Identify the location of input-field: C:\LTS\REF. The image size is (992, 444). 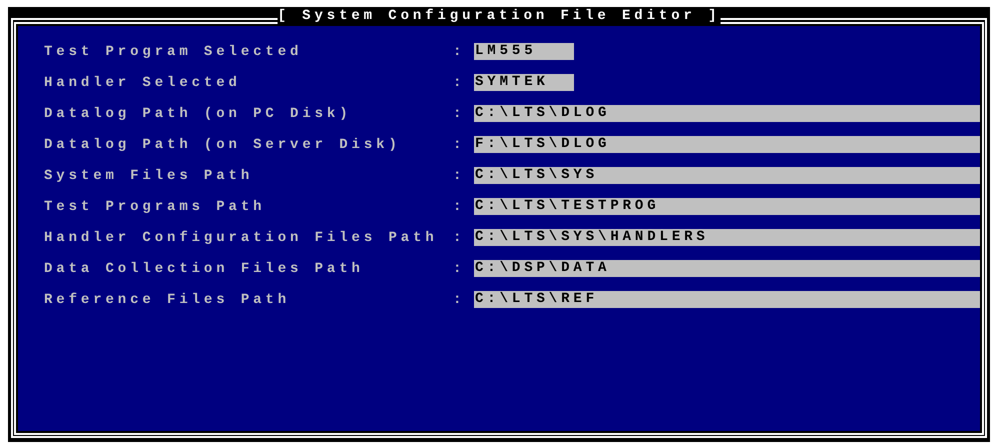
(727, 299).